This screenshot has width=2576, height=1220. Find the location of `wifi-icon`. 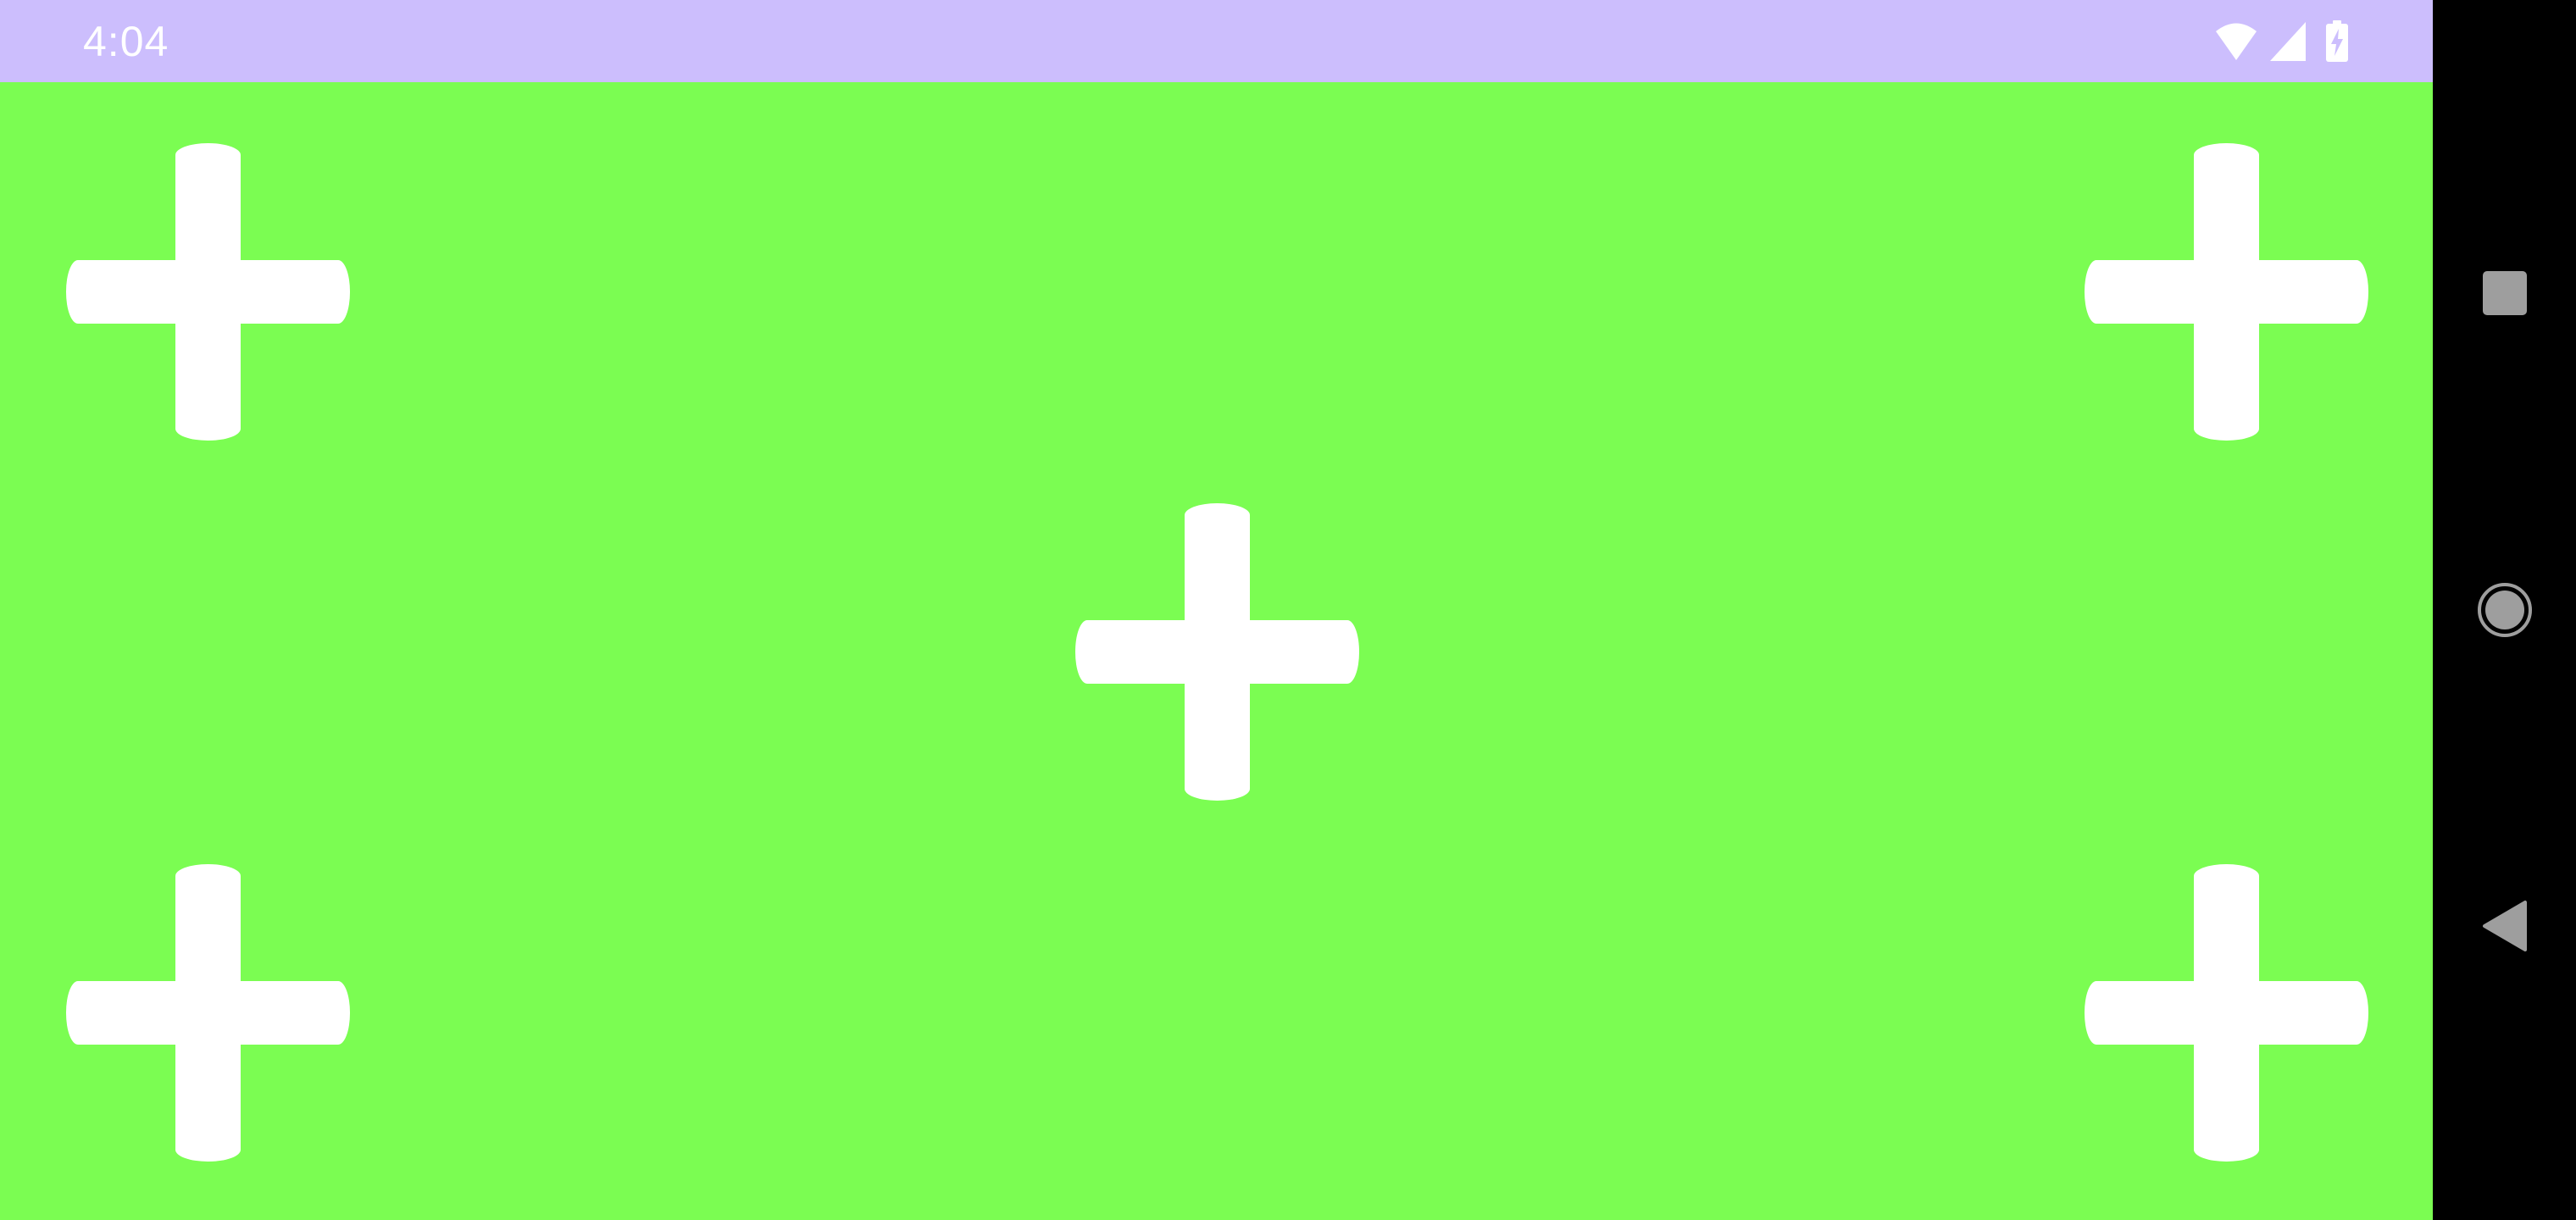

wifi-icon is located at coordinates (2236, 43).